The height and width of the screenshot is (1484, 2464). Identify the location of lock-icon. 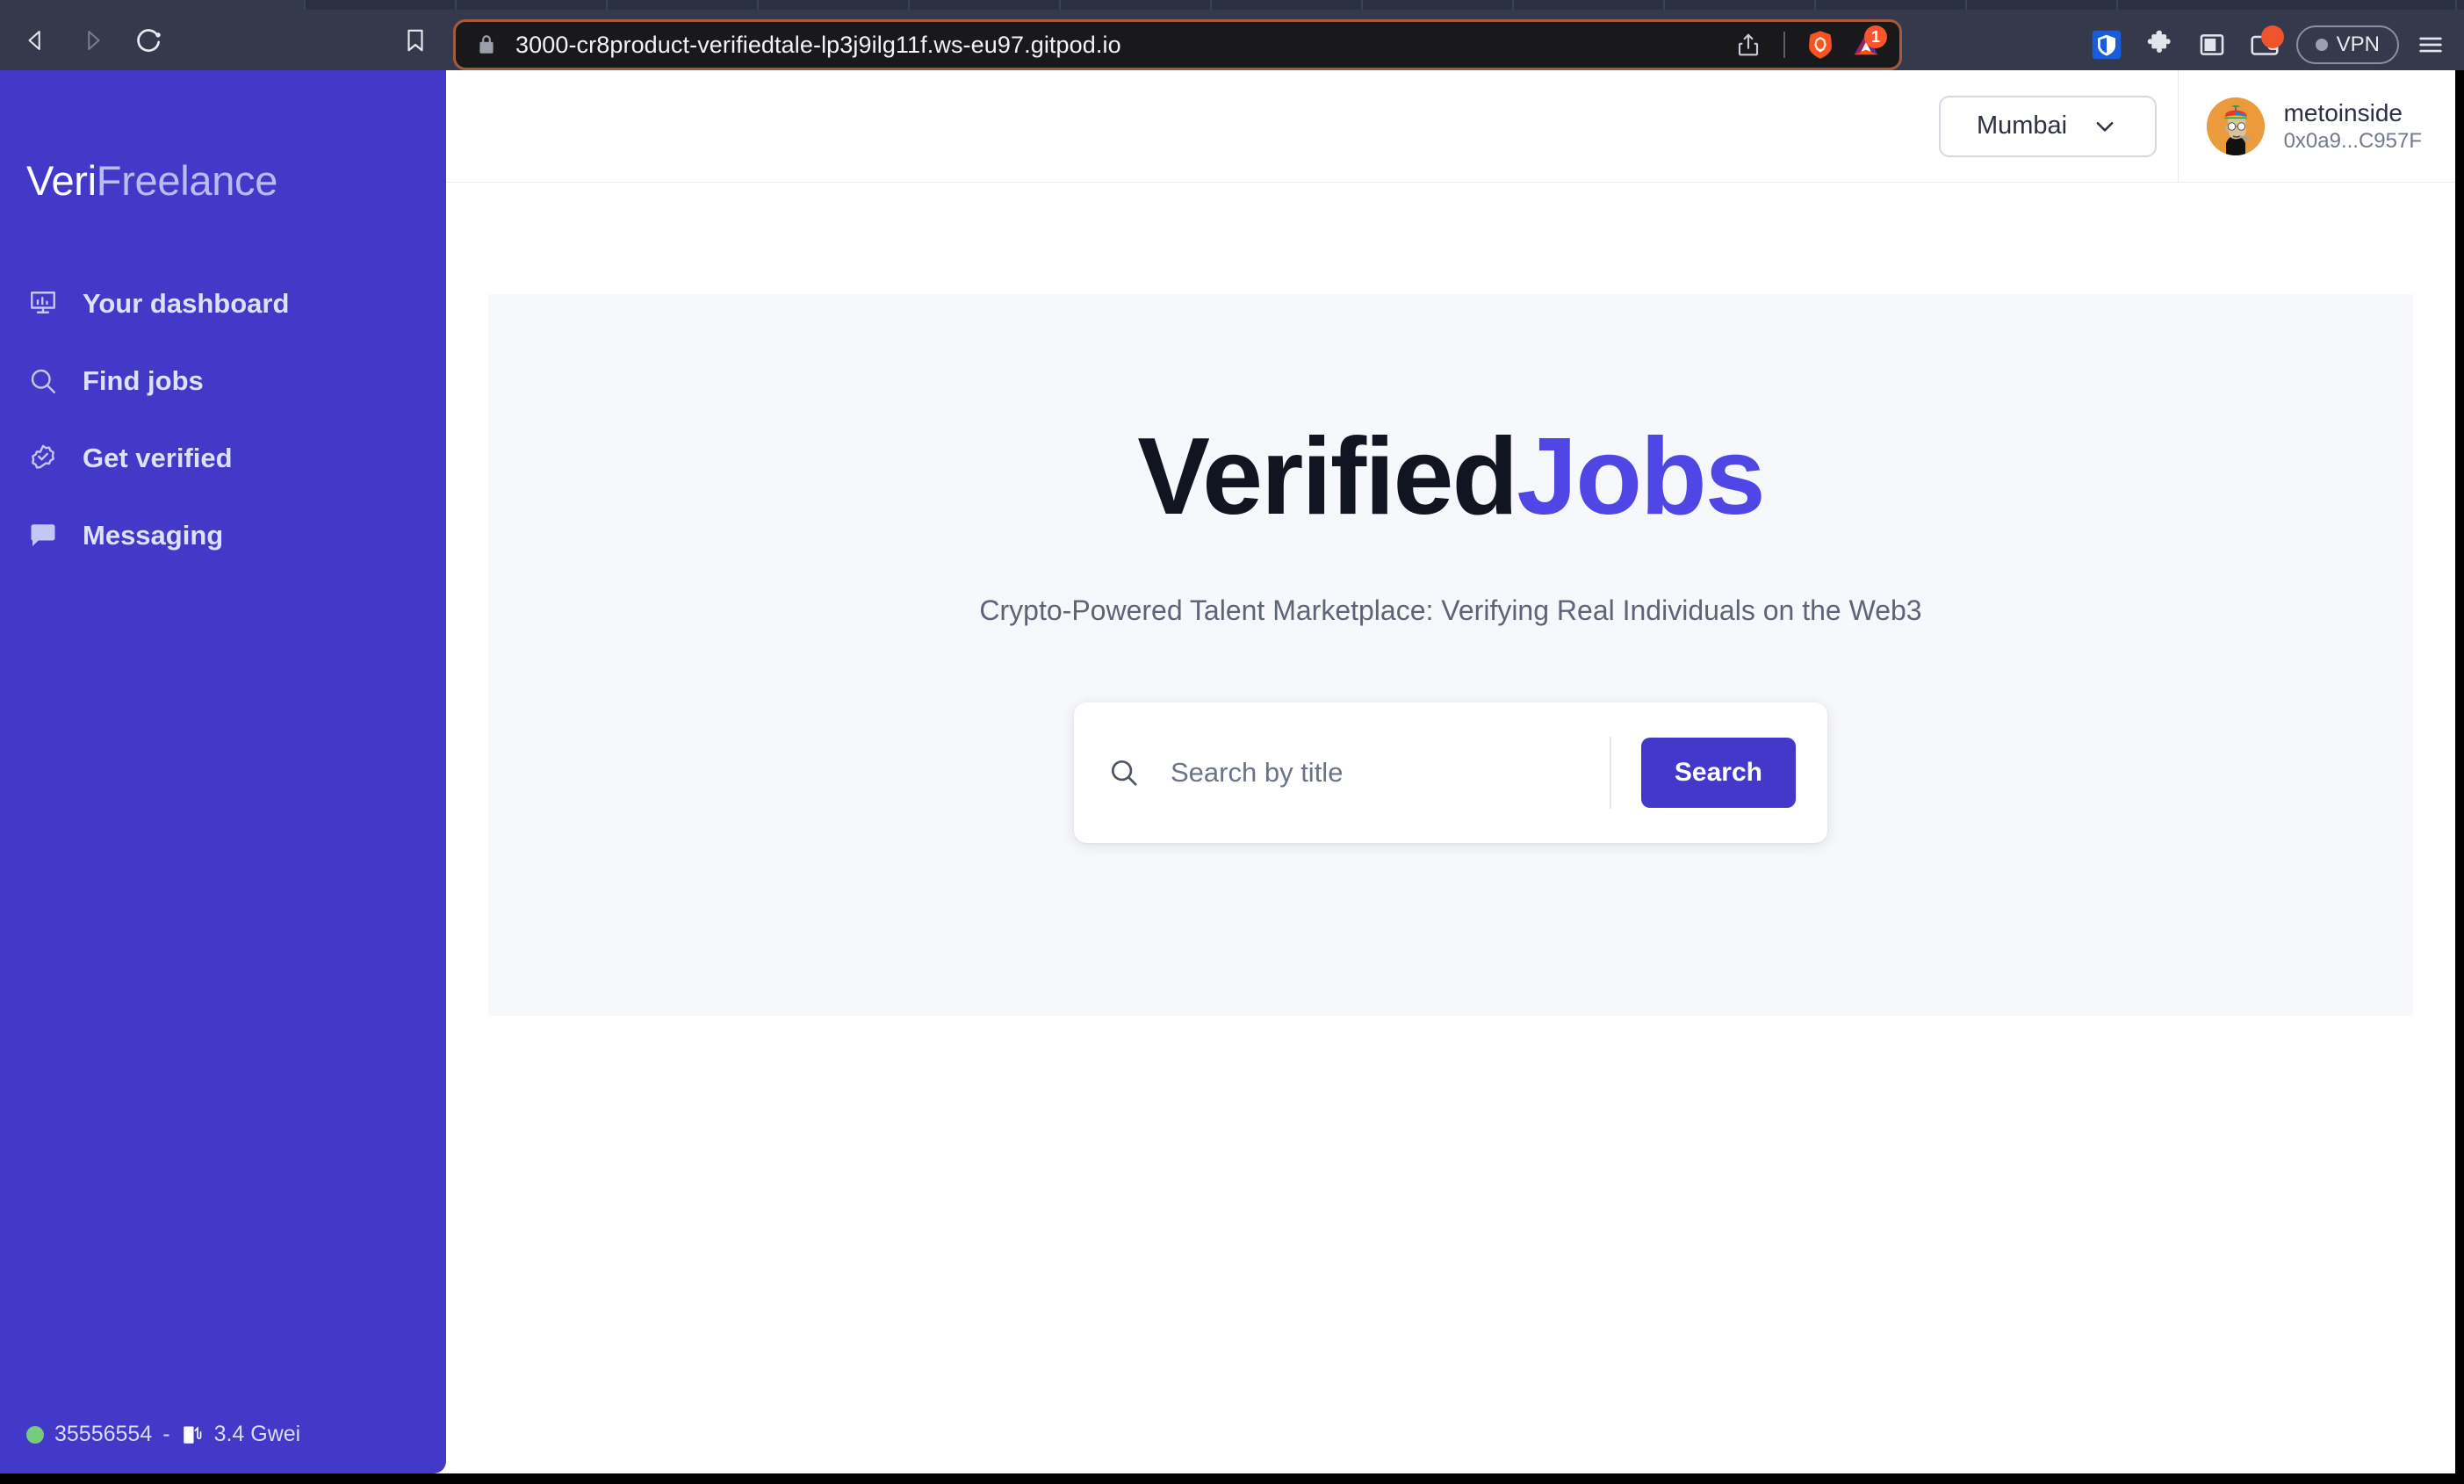
(487, 44).